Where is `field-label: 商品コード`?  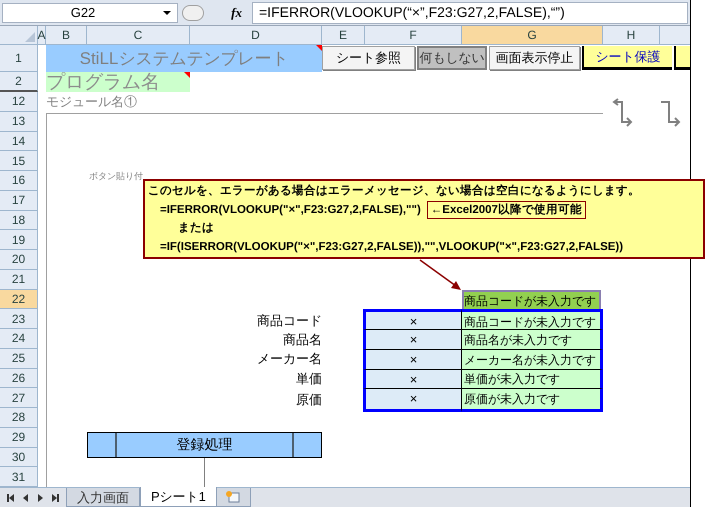
field-label: 商品コード is located at coordinates (289, 321).